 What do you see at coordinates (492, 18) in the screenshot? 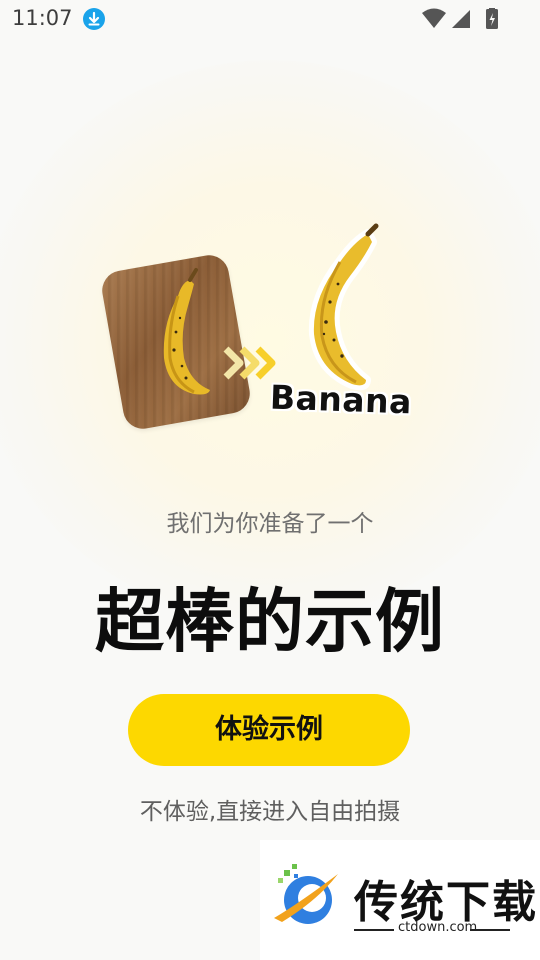
I see `battery-icon` at bounding box center [492, 18].